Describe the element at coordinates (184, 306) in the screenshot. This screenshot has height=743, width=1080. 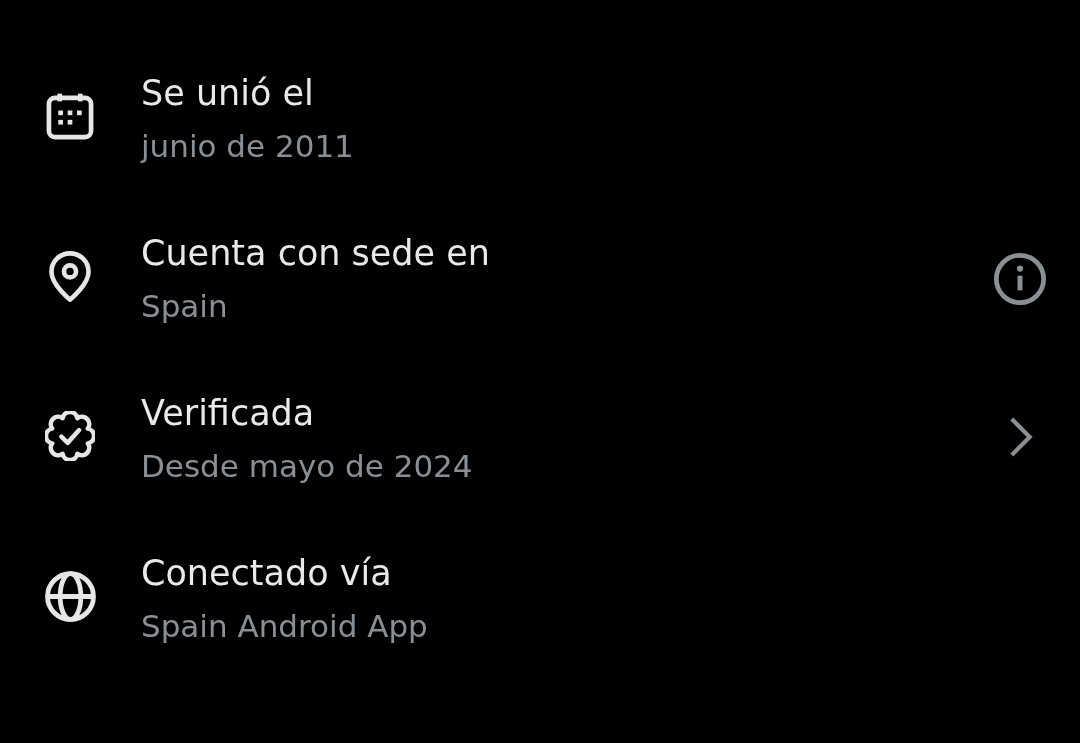
I see `detail-value: Spain` at that location.